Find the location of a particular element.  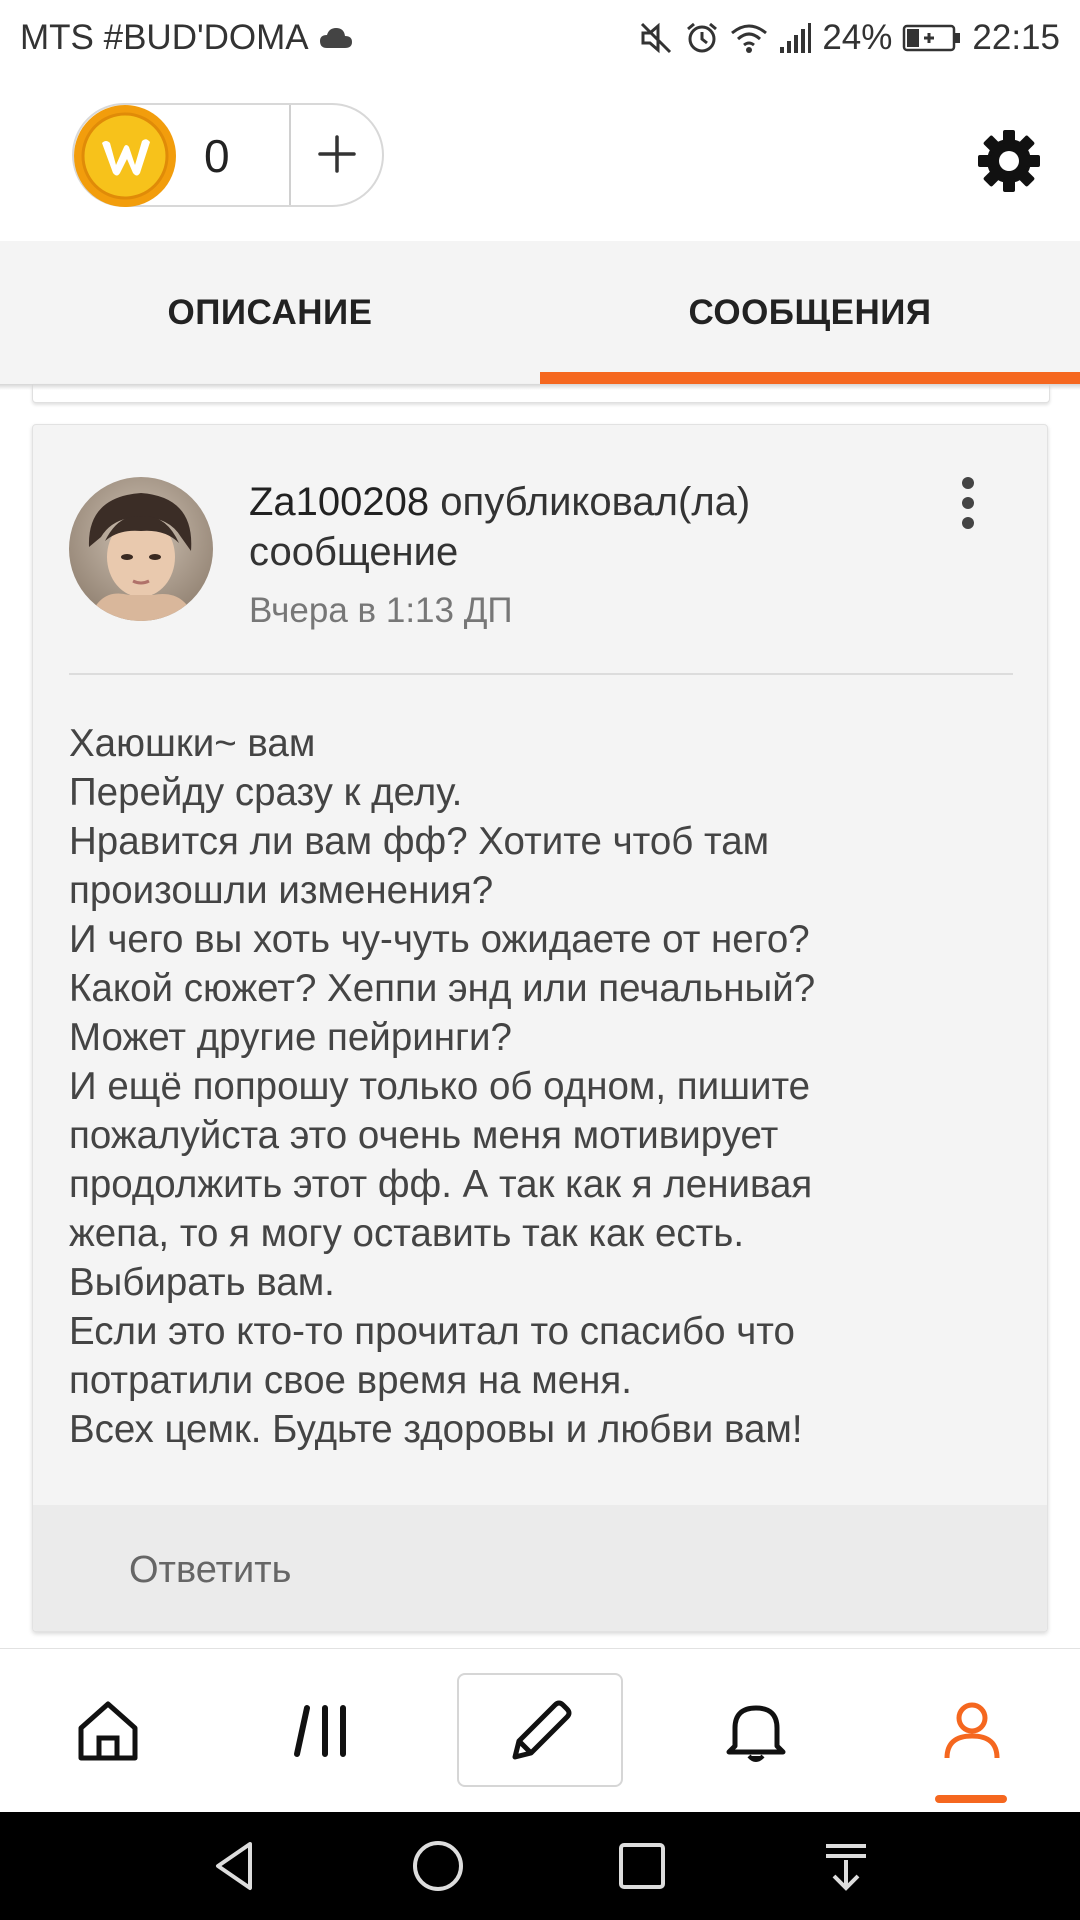

tab-messages: СООБЩЕНИЯ is located at coordinates (810, 312).